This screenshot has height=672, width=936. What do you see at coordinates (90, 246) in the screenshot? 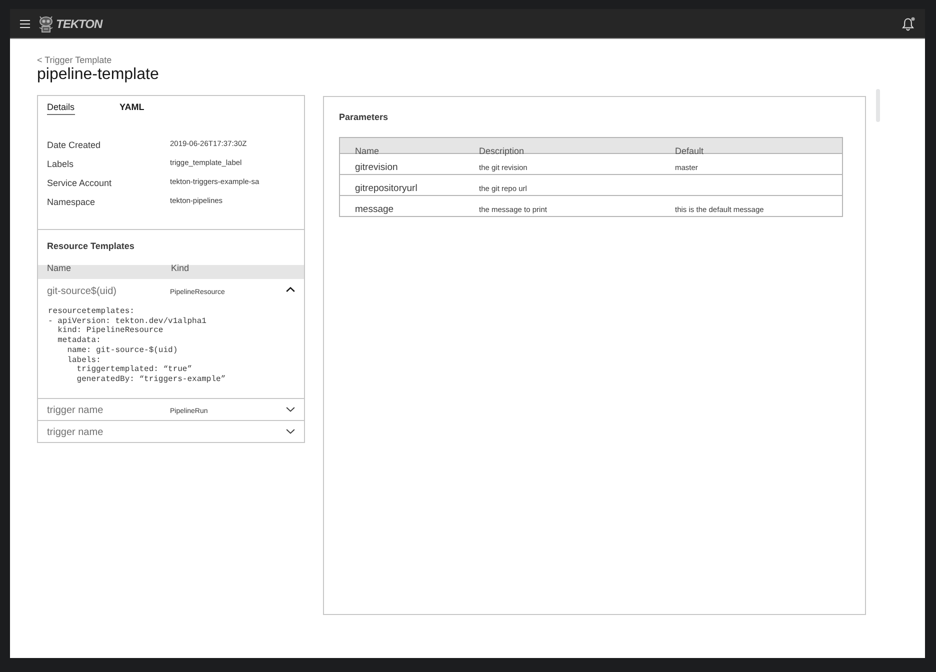
I see `section-title: Resource Templates` at bounding box center [90, 246].